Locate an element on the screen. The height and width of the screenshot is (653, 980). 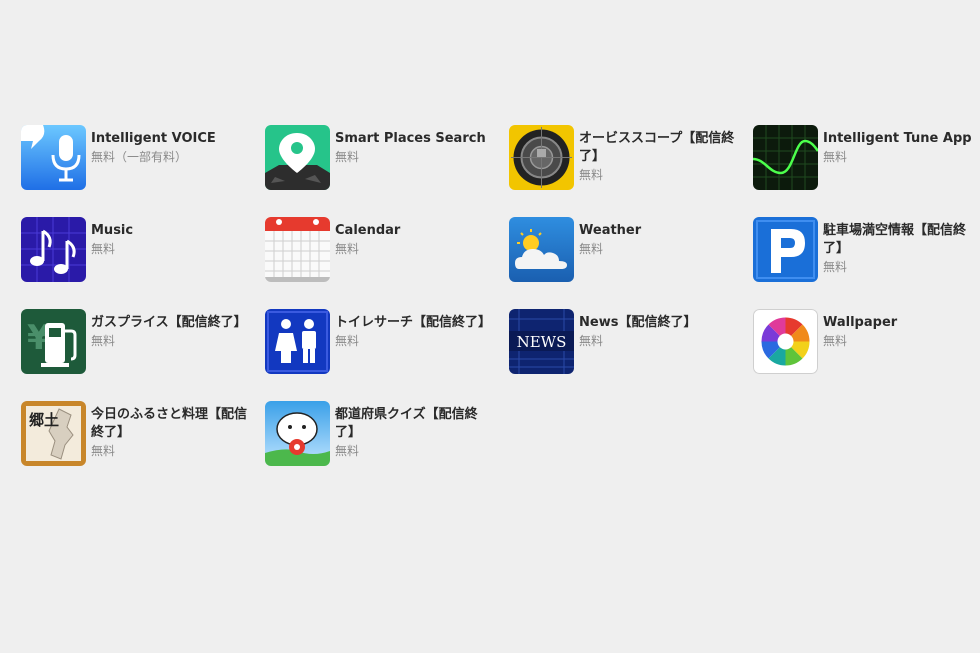
app-name: トイレサーチ【配信終了】 is located at coordinates (415, 323).